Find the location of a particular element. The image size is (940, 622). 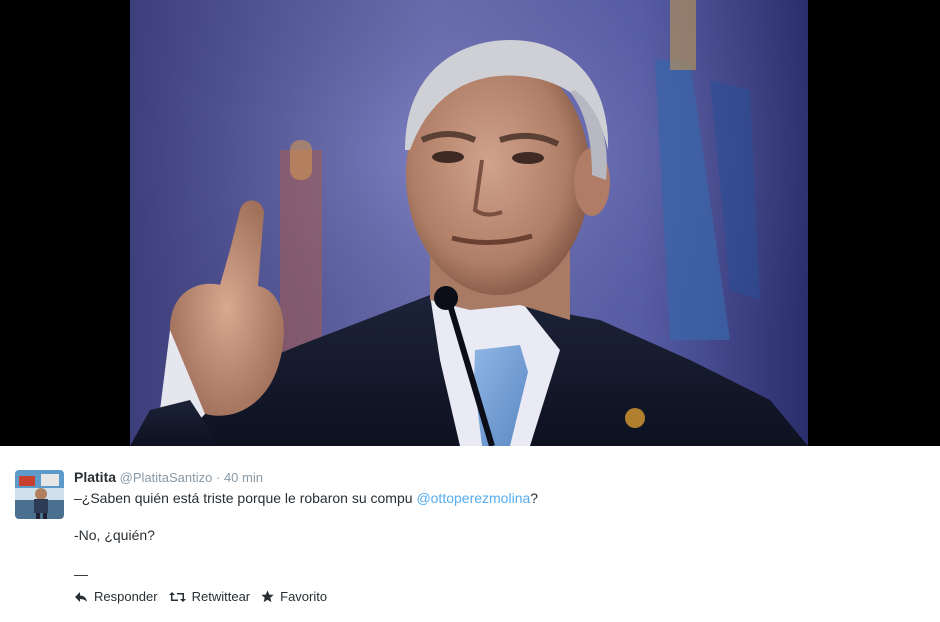

tweet-header: Platita @PlatitaSantizo · 40 min is located at coordinates (168, 477).